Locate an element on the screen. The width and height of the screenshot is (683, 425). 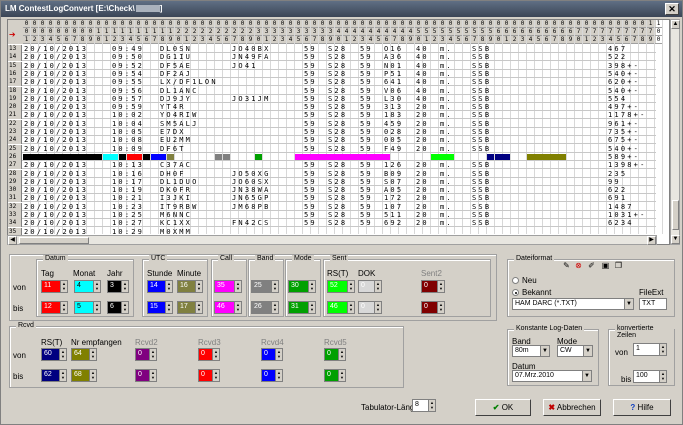
vertical-scrollbar: ▲ ▼ is located at coordinates (675, 132).